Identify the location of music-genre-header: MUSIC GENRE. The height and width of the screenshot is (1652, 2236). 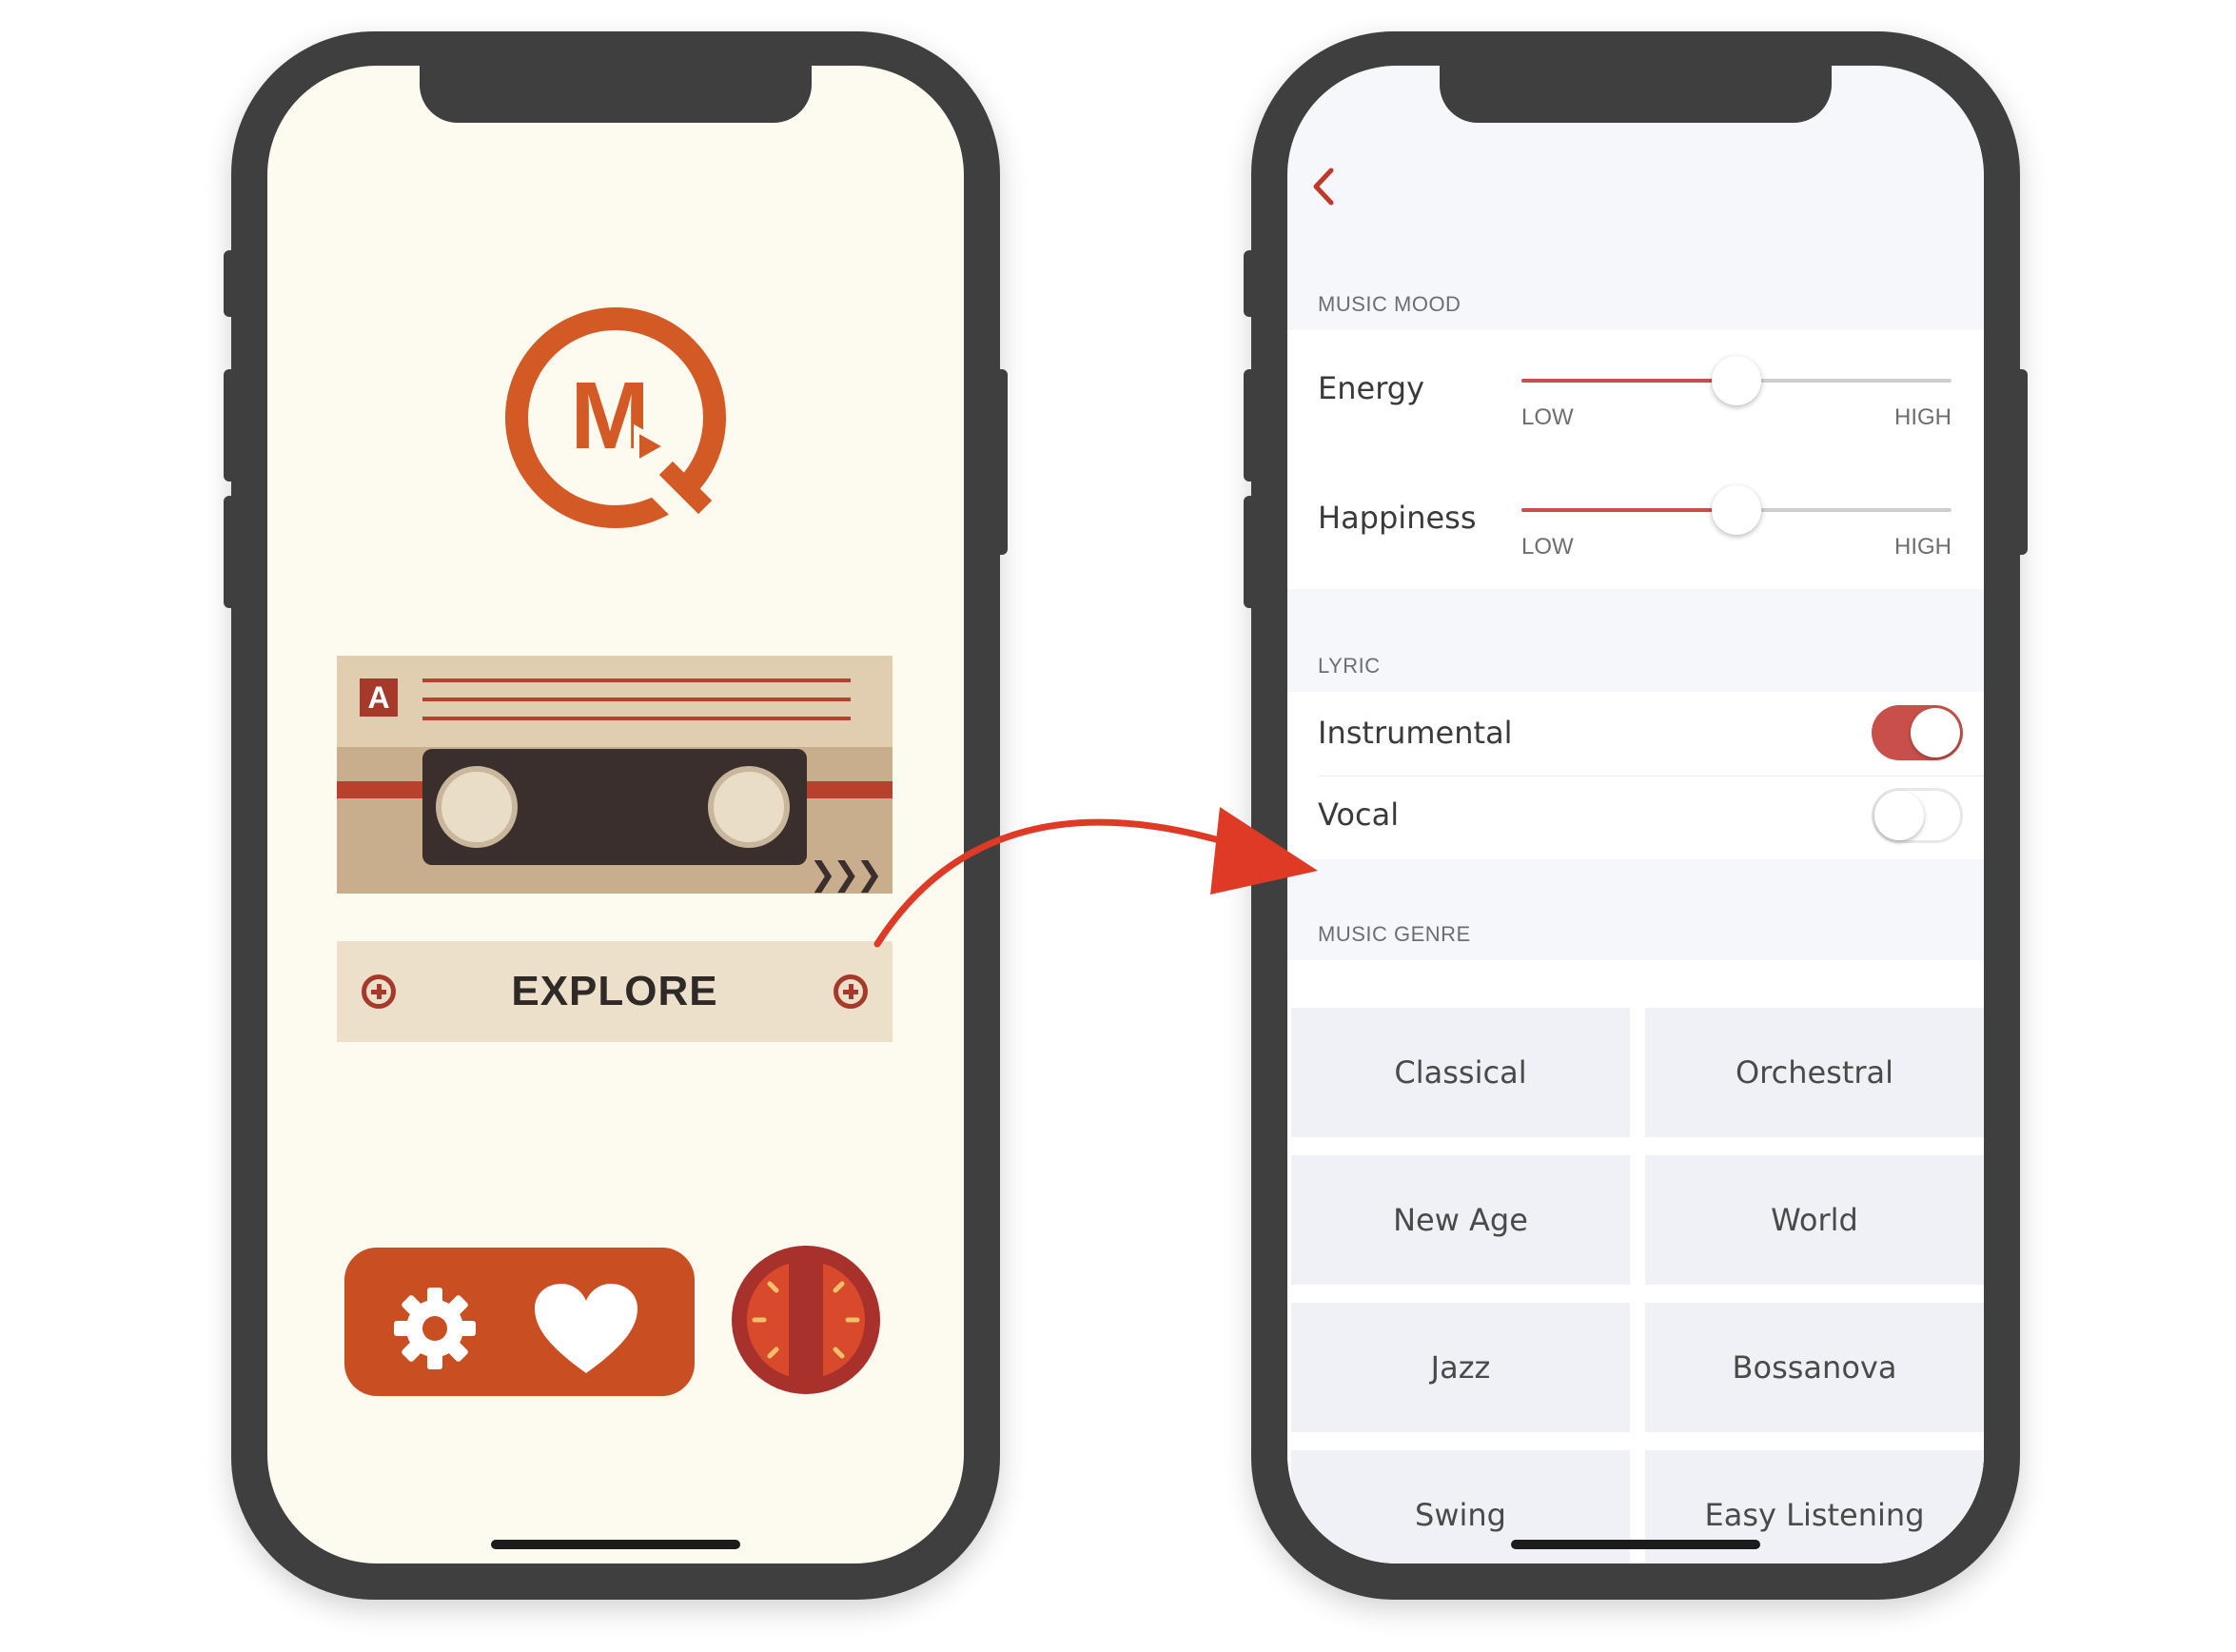
(1394, 934).